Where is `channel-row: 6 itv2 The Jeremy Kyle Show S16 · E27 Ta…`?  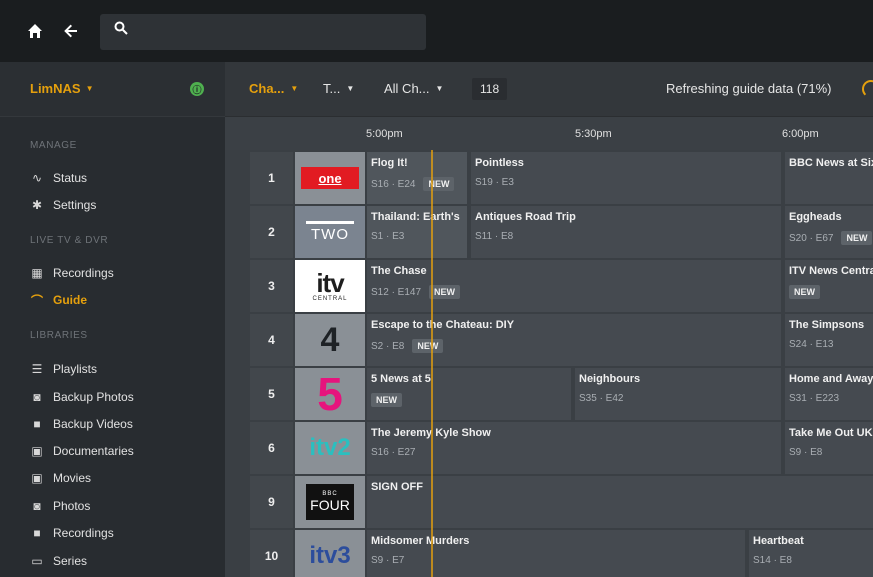
channel-row: 6 itv2 The Jeremy Kyle Show S16 · E27 Ta… is located at coordinates (561, 448).